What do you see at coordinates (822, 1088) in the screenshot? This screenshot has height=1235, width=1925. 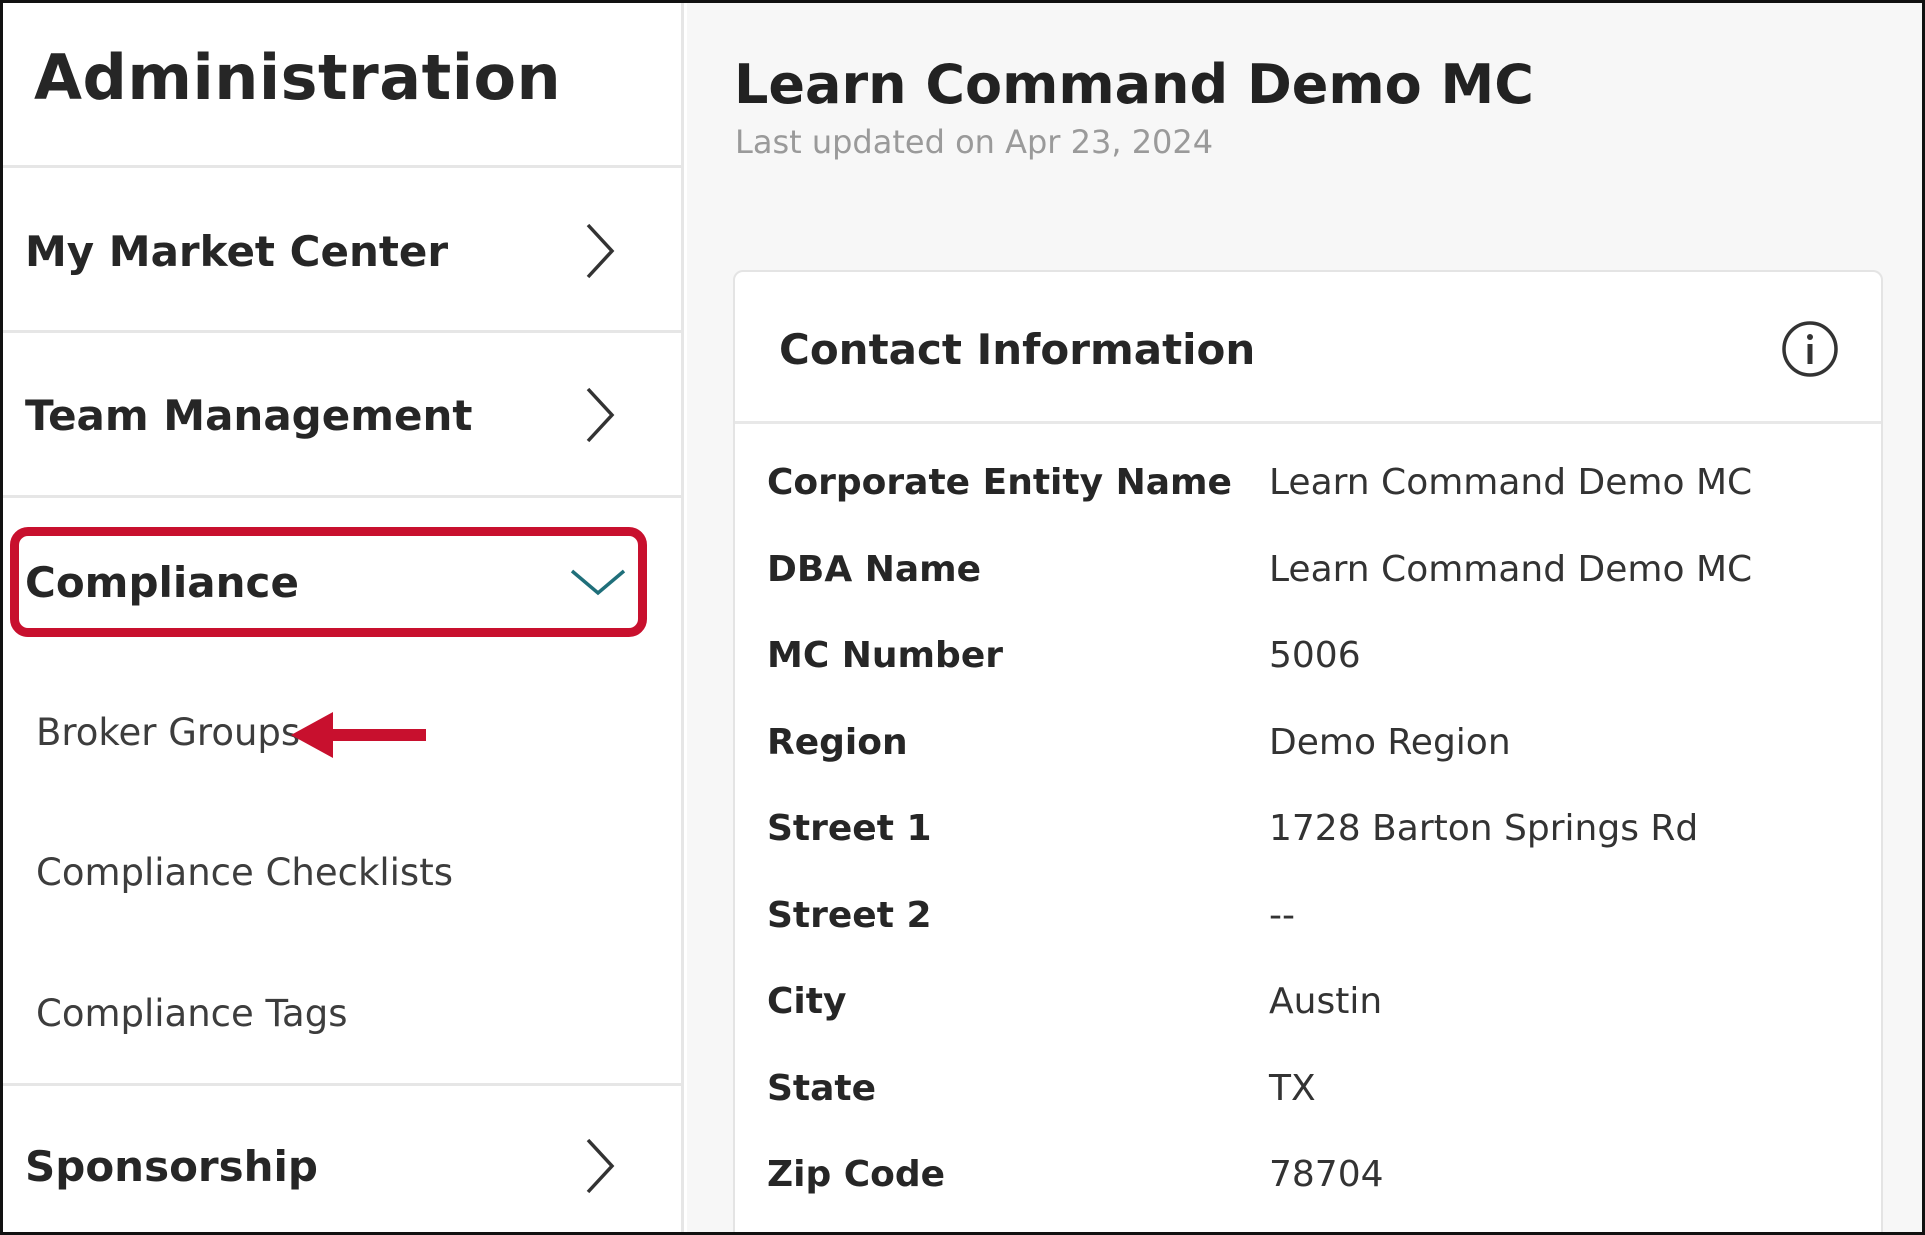 I see `field-label-state: State` at bounding box center [822, 1088].